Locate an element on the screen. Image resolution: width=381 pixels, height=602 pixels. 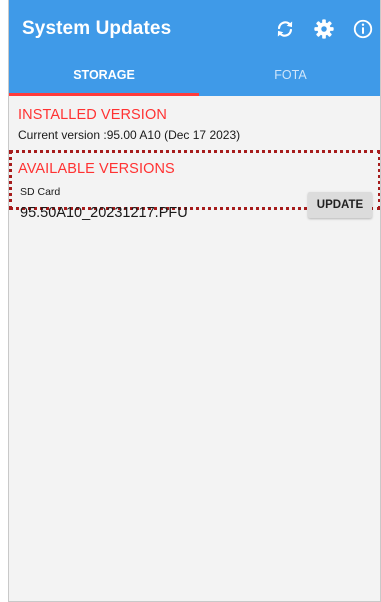
tab-bar: STORAGE FOTA is located at coordinates (194, 79).